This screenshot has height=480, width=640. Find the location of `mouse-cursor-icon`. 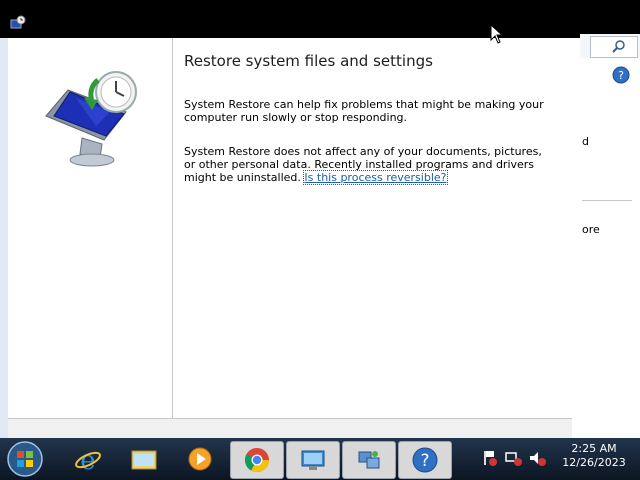

mouse-cursor-icon is located at coordinates (497, 34).